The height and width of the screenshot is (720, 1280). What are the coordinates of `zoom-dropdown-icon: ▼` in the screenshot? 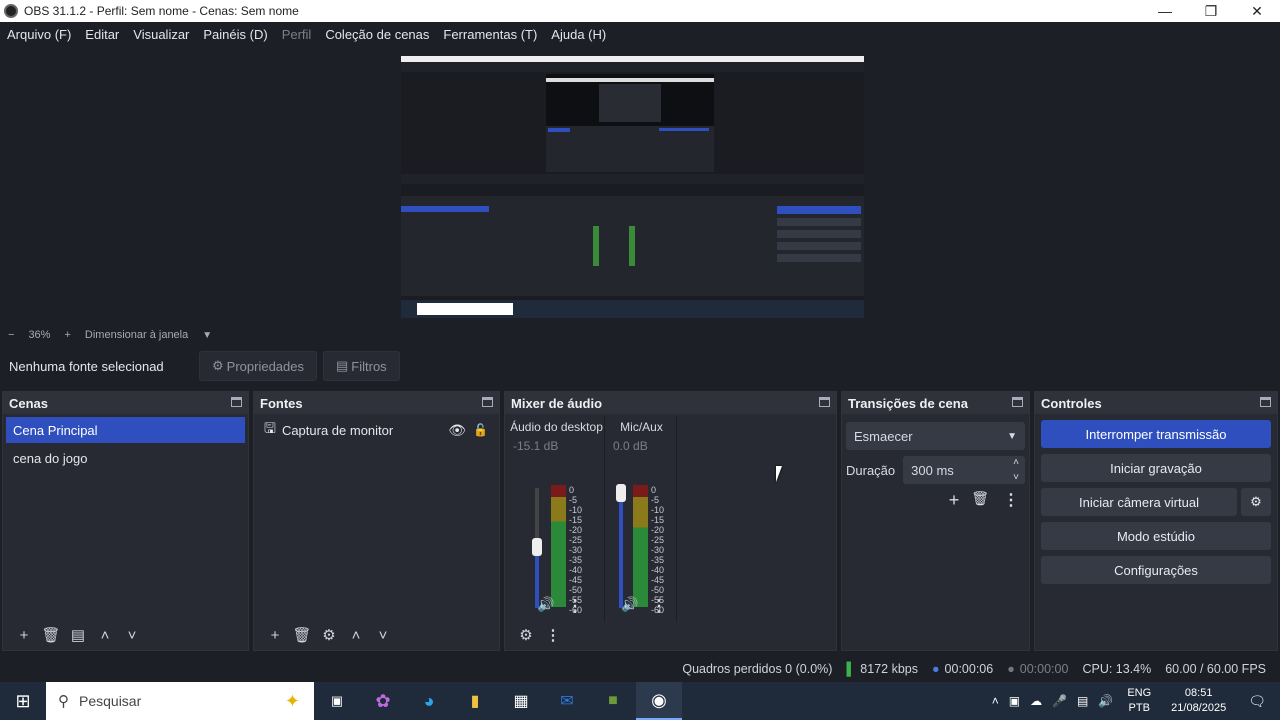 It's located at (207, 335).